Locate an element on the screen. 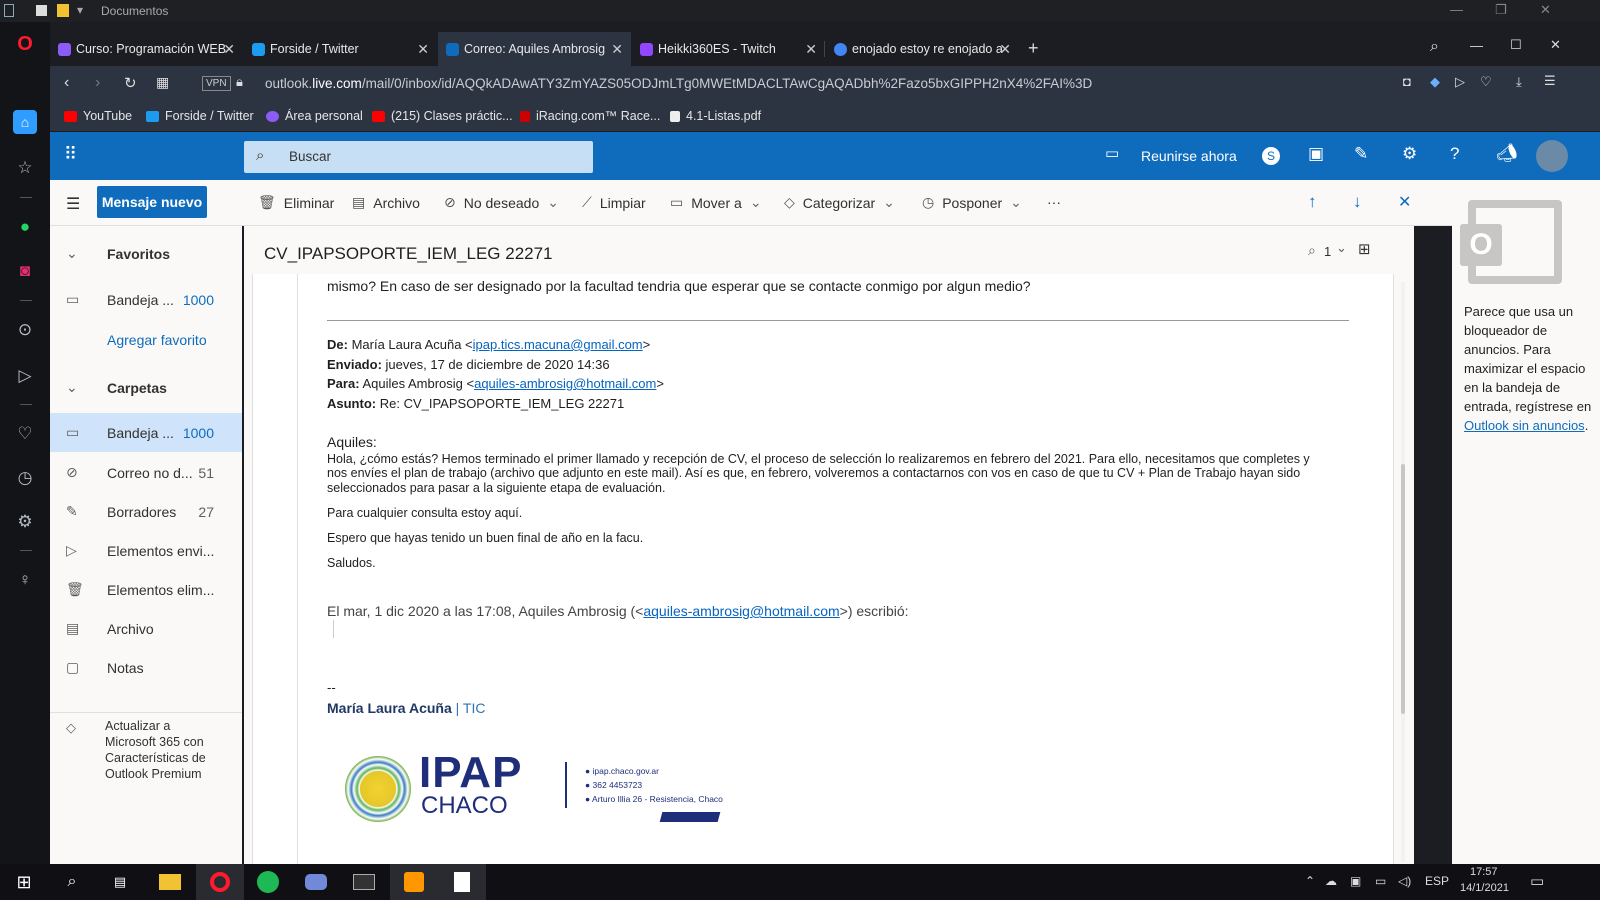 Image resolution: width=1600 pixels, height=900 pixels. bookmark-twitter: Forside / Twitter is located at coordinates (200, 116).